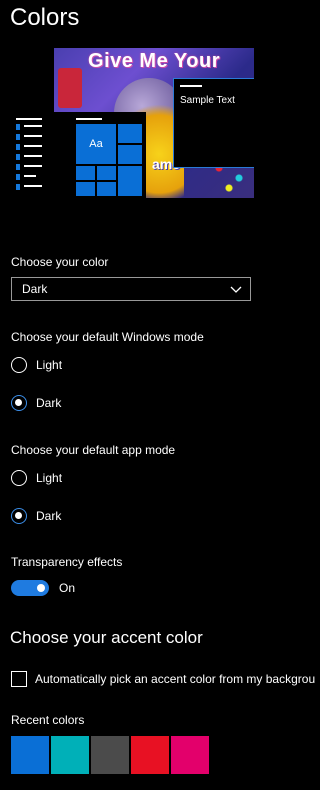  I want to click on preview-start-menu: Aa, so click(100, 155).